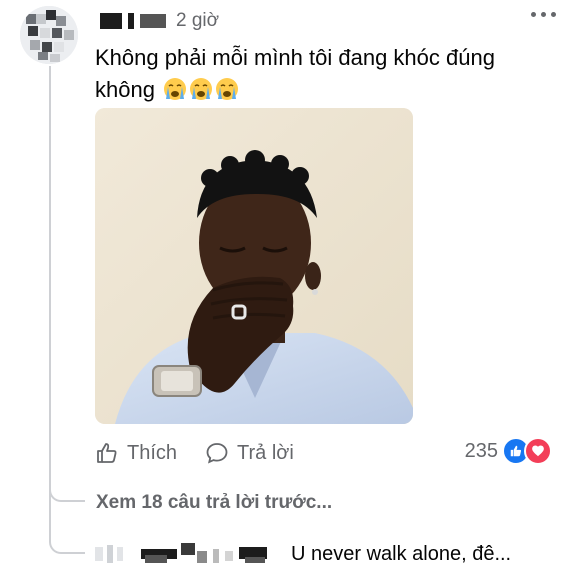 The width and height of the screenshot is (570, 583). Describe the element at coordinates (265, 452) in the screenshot. I see `reply-label: Trả lời` at that location.